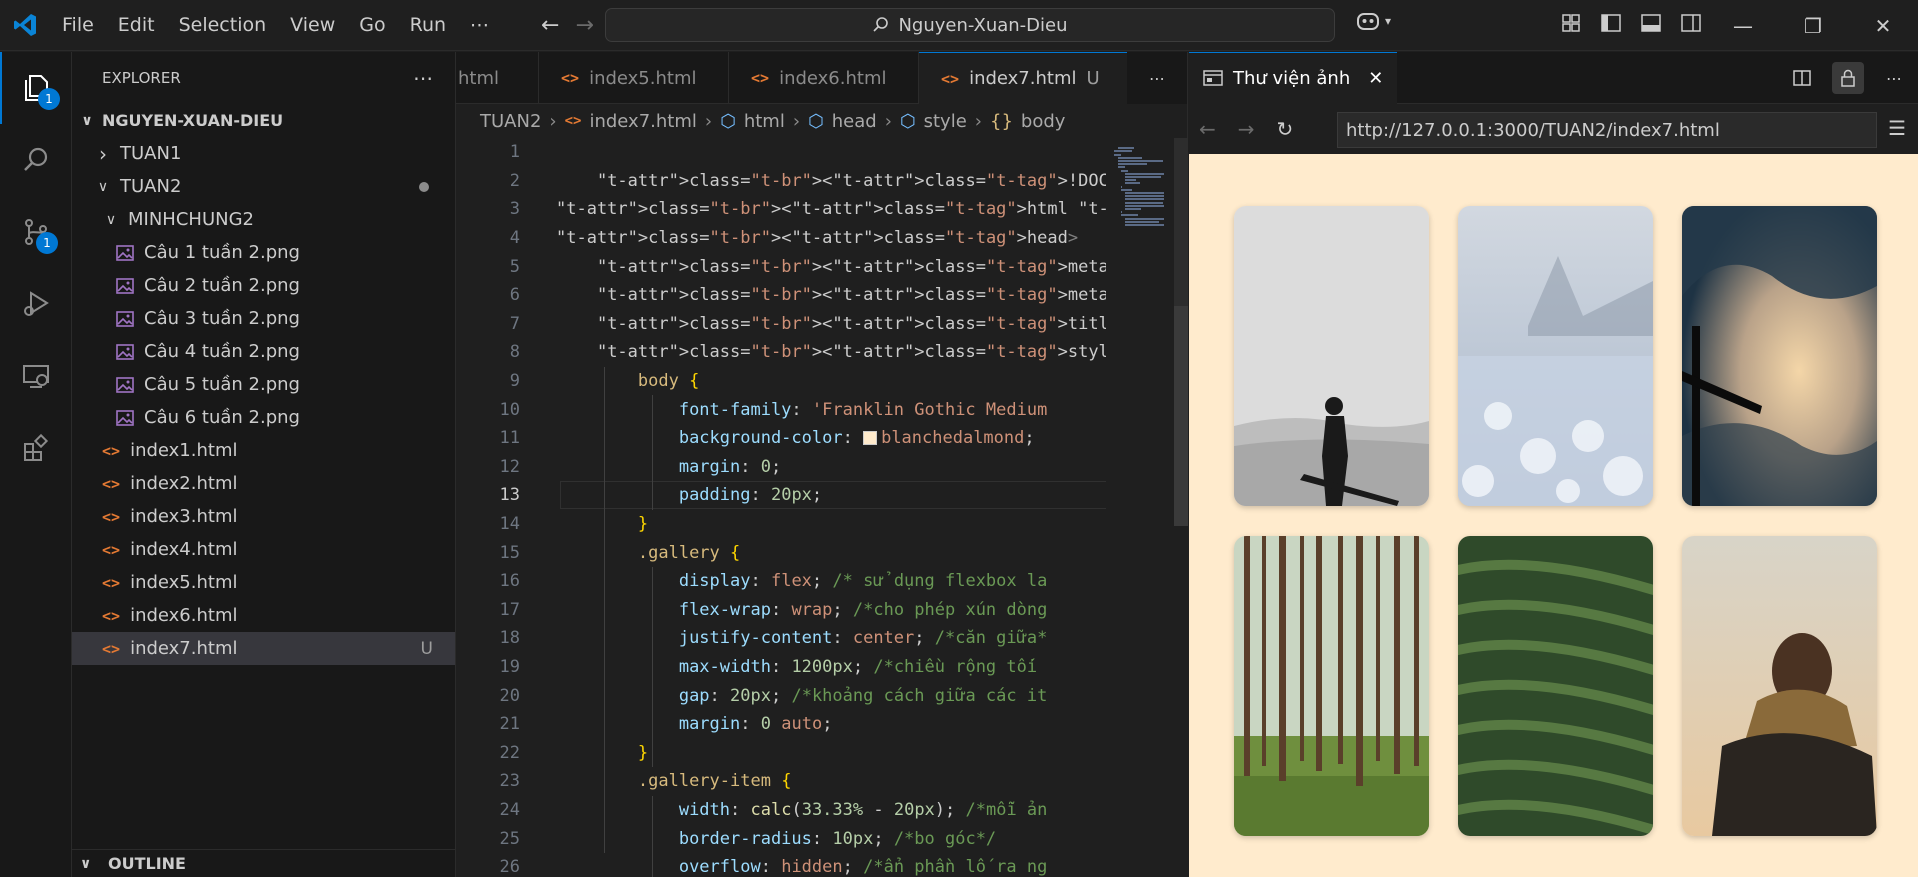 The image size is (1918, 877). I want to click on explorer-more-icon: ⋯, so click(423, 78).